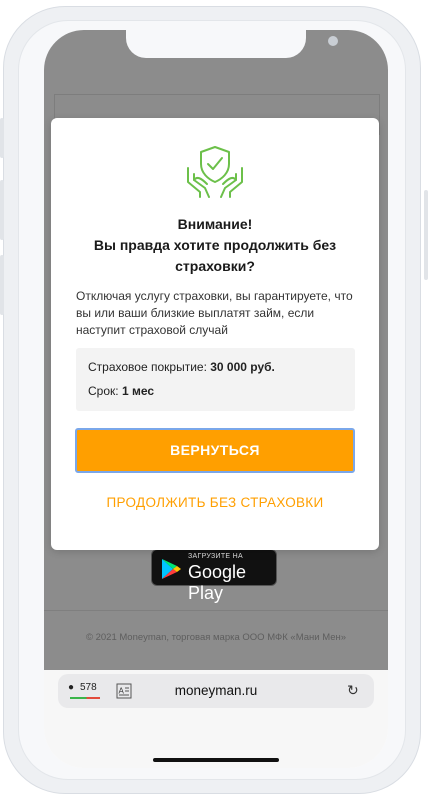 The image size is (428, 800). Describe the element at coordinates (216, 760) in the screenshot. I see `home-indicator` at that location.